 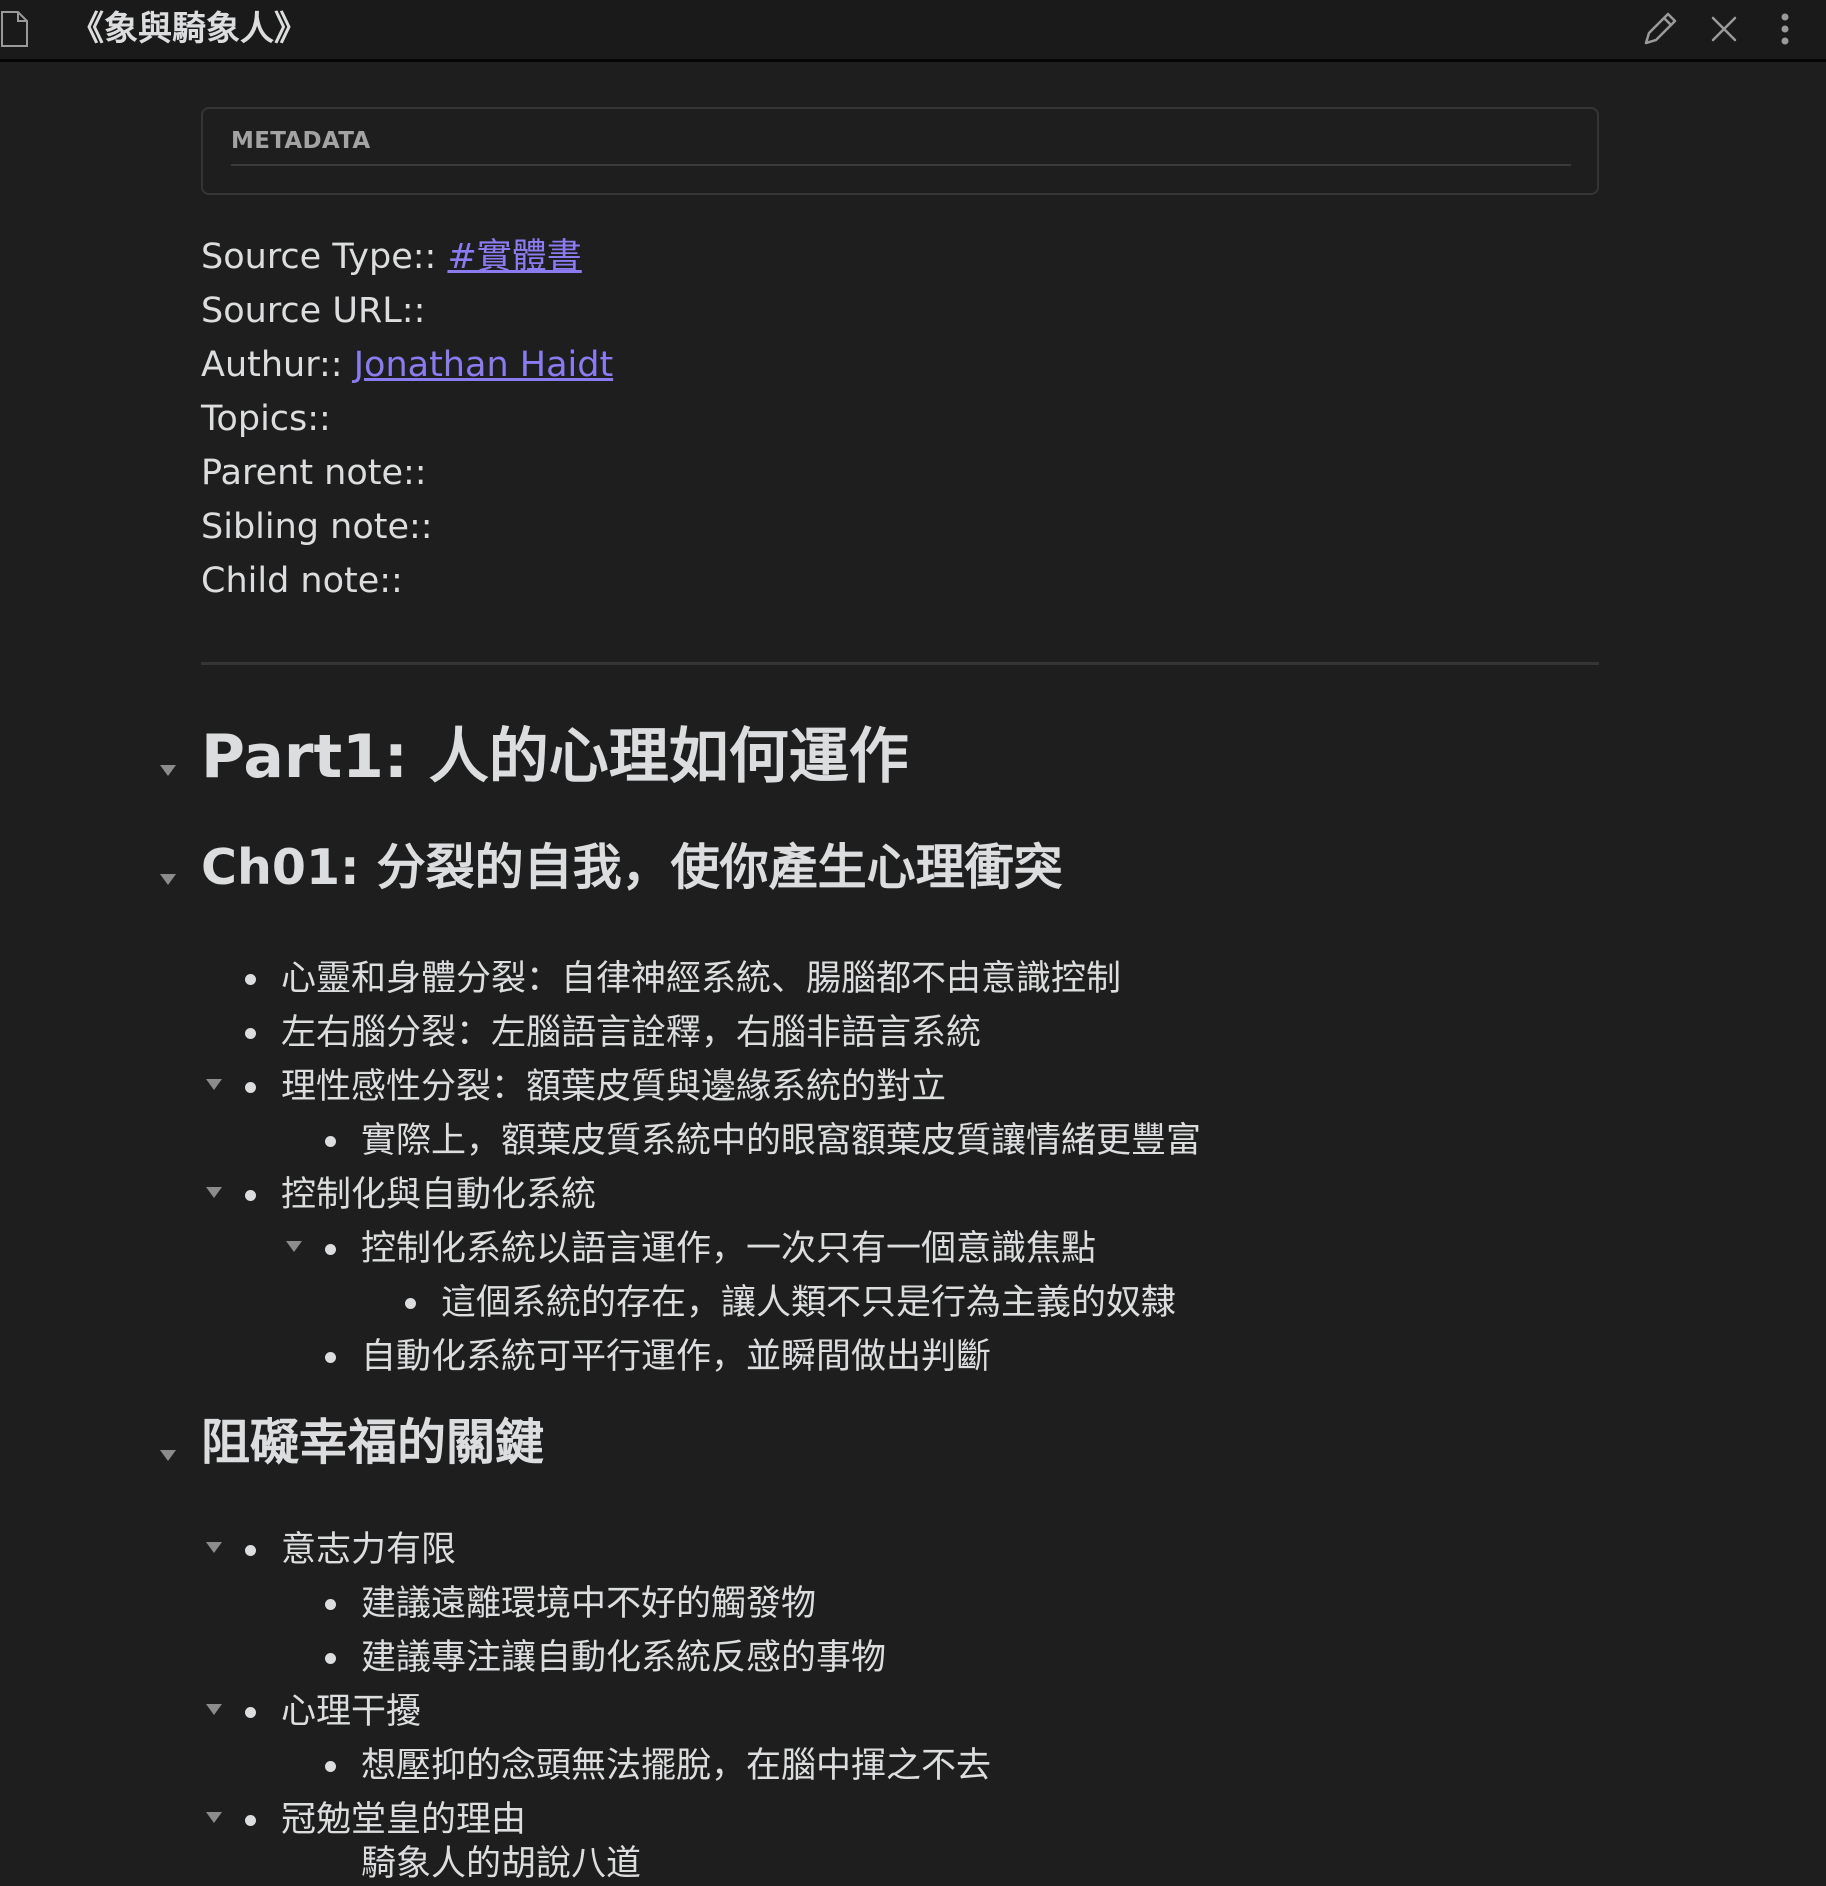 What do you see at coordinates (514, 257) in the screenshot?
I see `source-type-tag-link: #實體書` at bounding box center [514, 257].